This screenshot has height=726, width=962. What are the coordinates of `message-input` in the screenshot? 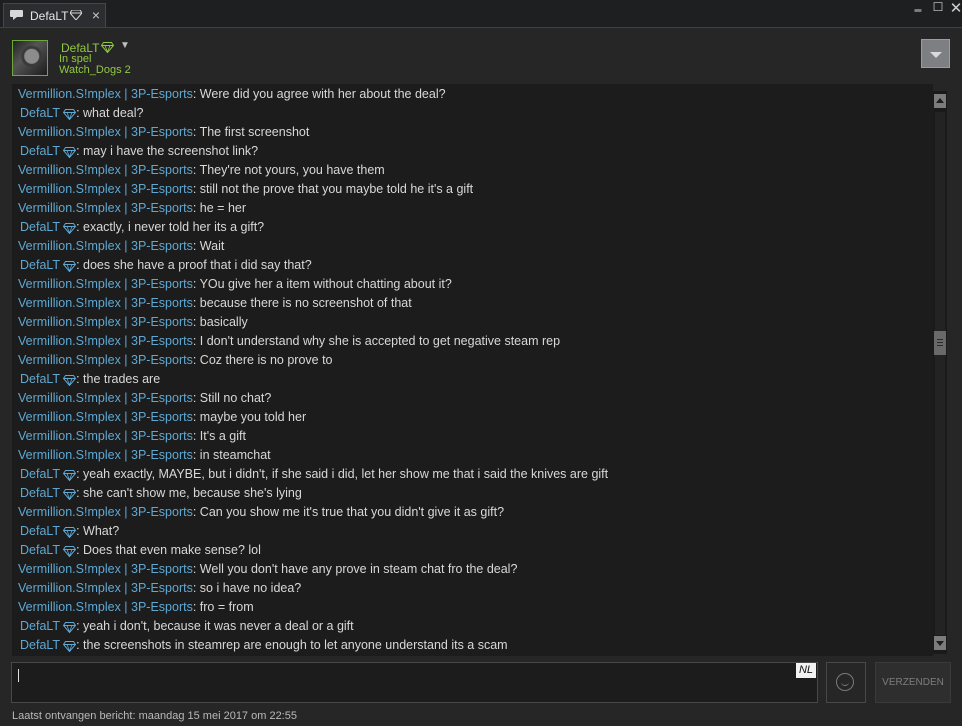 It's located at (414, 682).